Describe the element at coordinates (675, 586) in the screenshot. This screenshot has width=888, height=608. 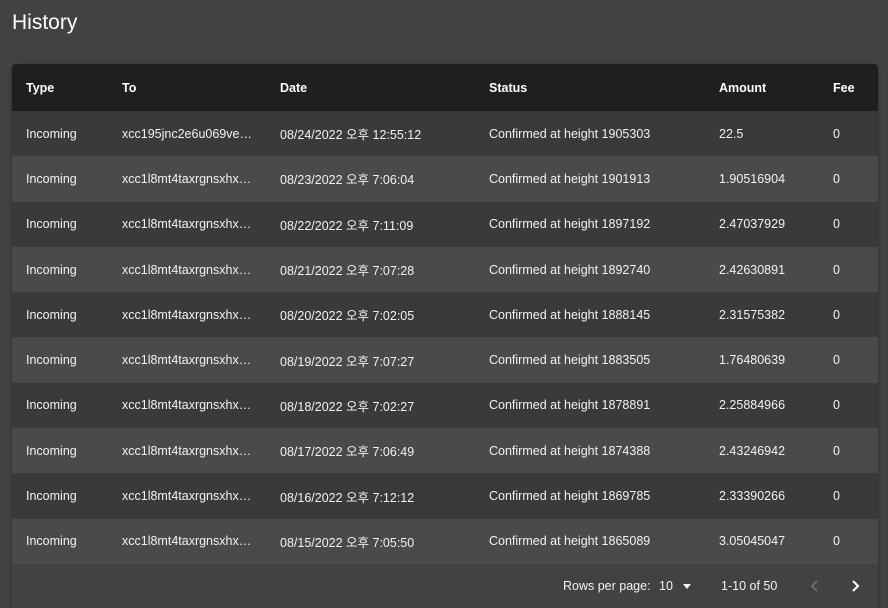
I see `rows-per-page-select: 10` at that location.